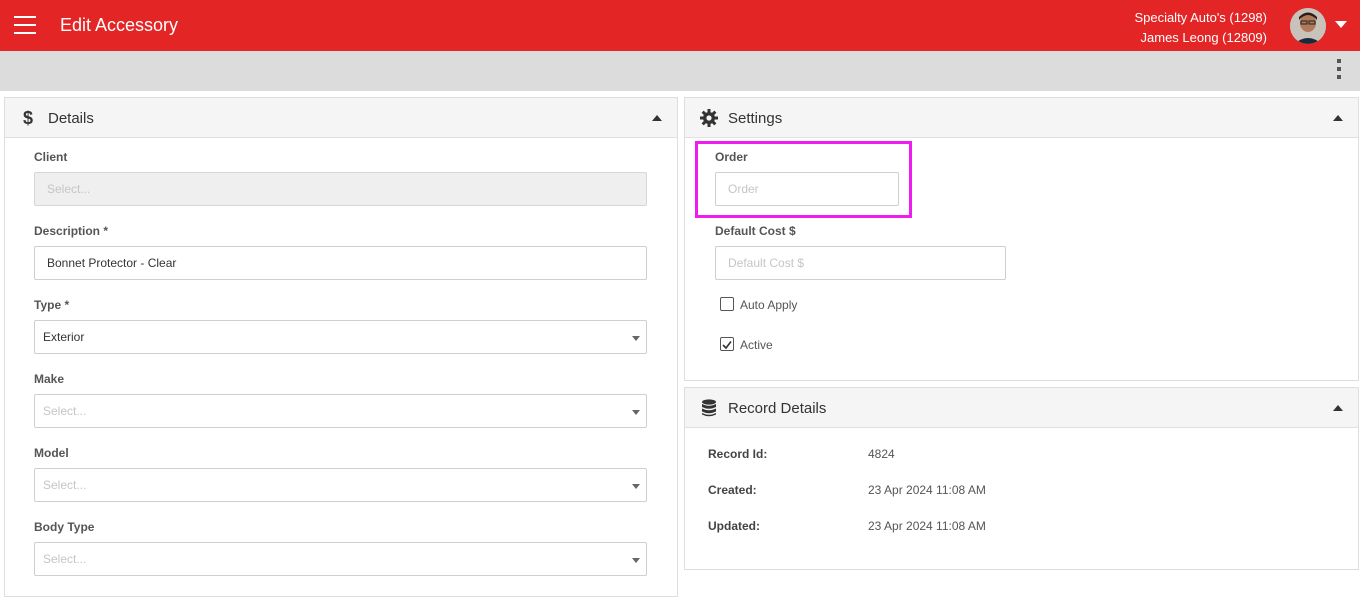  What do you see at coordinates (755, 231) in the screenshot?
I see `default-cost-label: Default Cost $` at bounding box center [755, 231].